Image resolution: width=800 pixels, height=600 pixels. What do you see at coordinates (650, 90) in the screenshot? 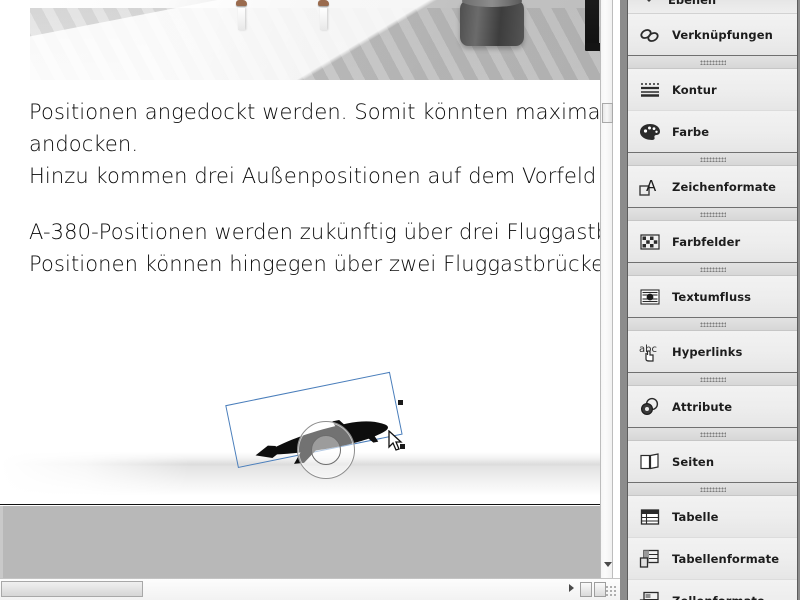
I see `stroke-lines-icon` at bounding box center [650, 90].